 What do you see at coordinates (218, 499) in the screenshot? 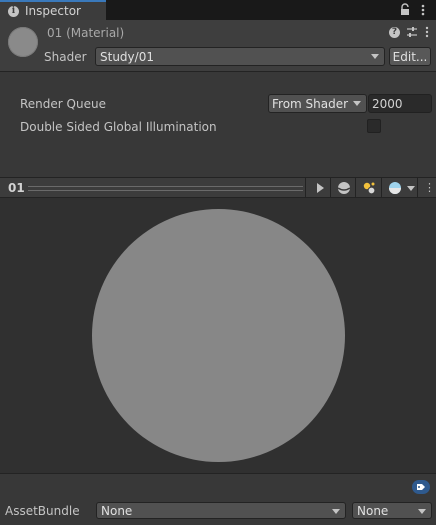
I see `assetbundle-footer: AssetBundle None None` at bounding box center [218, 499].